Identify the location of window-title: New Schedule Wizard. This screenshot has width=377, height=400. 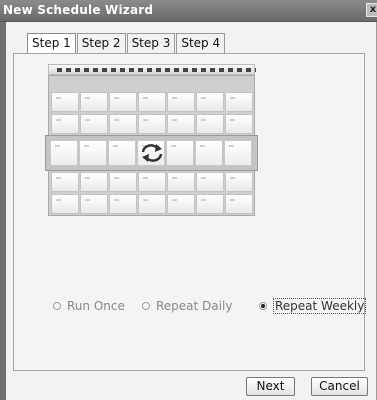
(78, 10).